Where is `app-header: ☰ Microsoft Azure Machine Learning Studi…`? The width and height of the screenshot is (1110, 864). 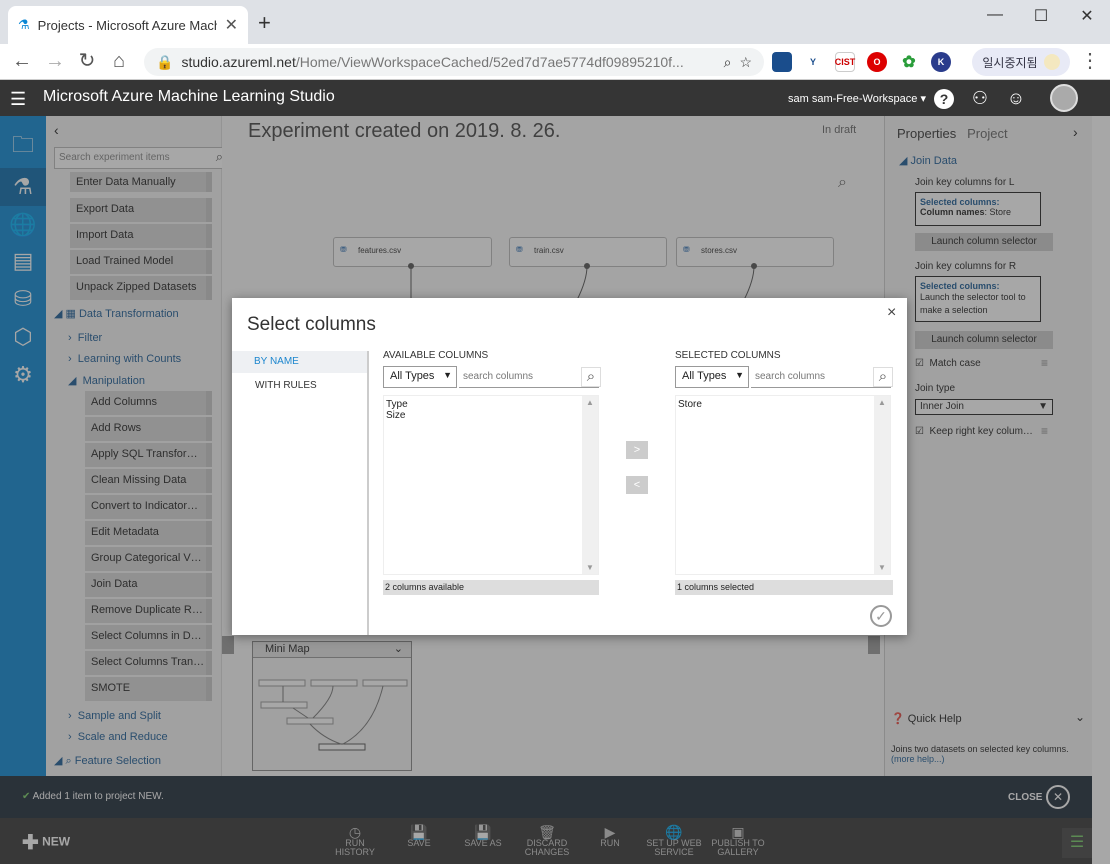 app-header: ☰ Microsoft Azure Machine Learning Studi… is located at coordinates (555, 98).